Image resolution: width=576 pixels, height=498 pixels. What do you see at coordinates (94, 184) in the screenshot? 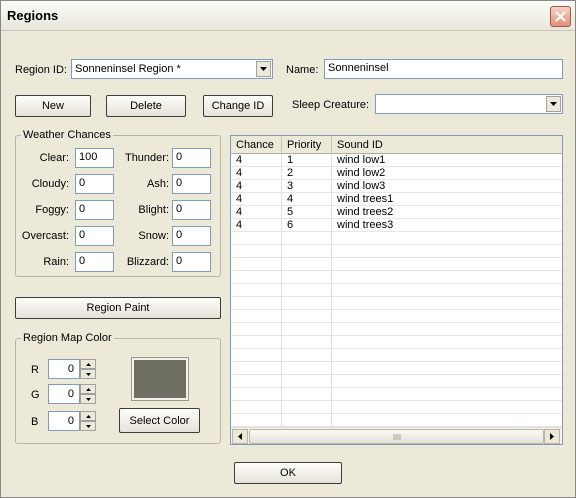
I see `cloudy-field: 0` at bounding box center [94, 184].